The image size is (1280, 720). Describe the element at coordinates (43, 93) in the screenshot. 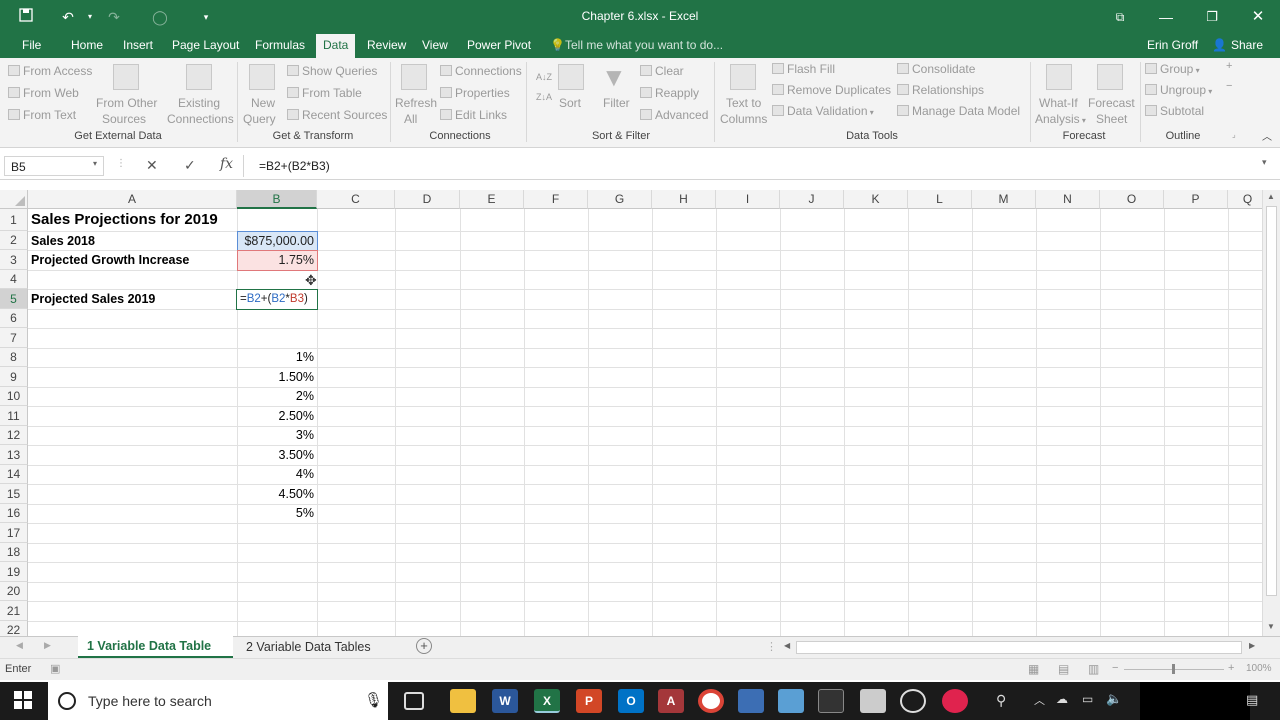

I see `from-web-button: From Web` at that location.